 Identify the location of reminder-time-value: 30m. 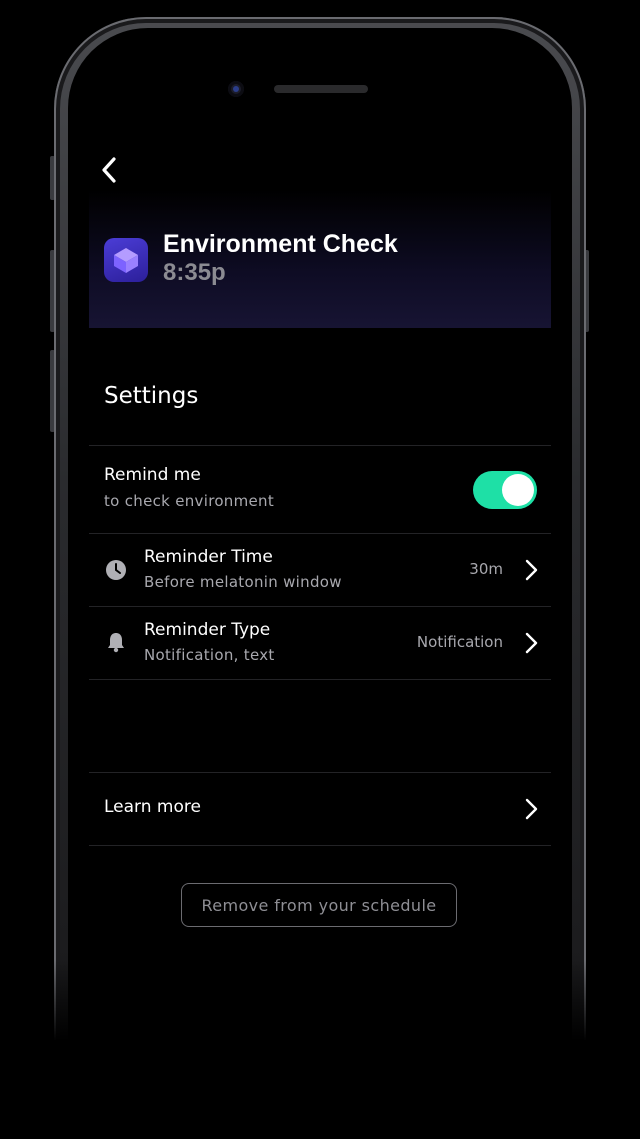
(486, 569).